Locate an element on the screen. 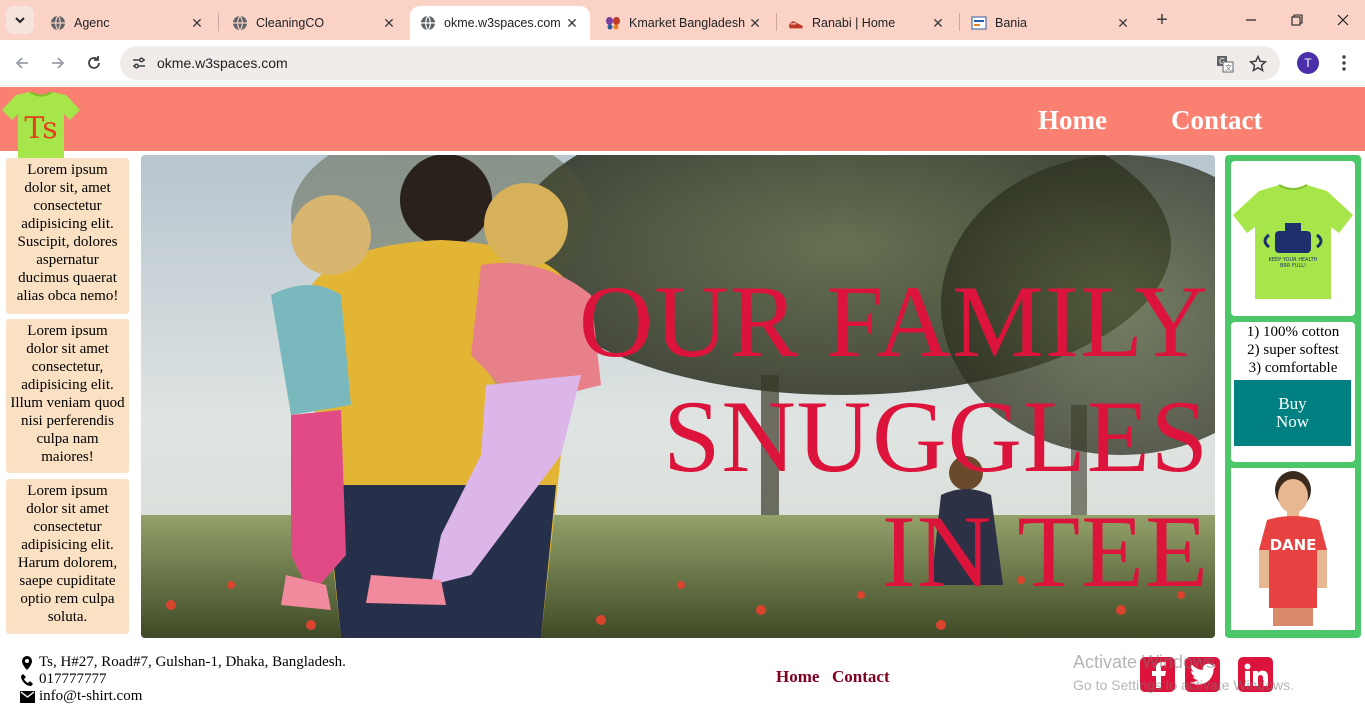 The image size is (1365, 725). close-icon is located at coordinates (1343, 20).